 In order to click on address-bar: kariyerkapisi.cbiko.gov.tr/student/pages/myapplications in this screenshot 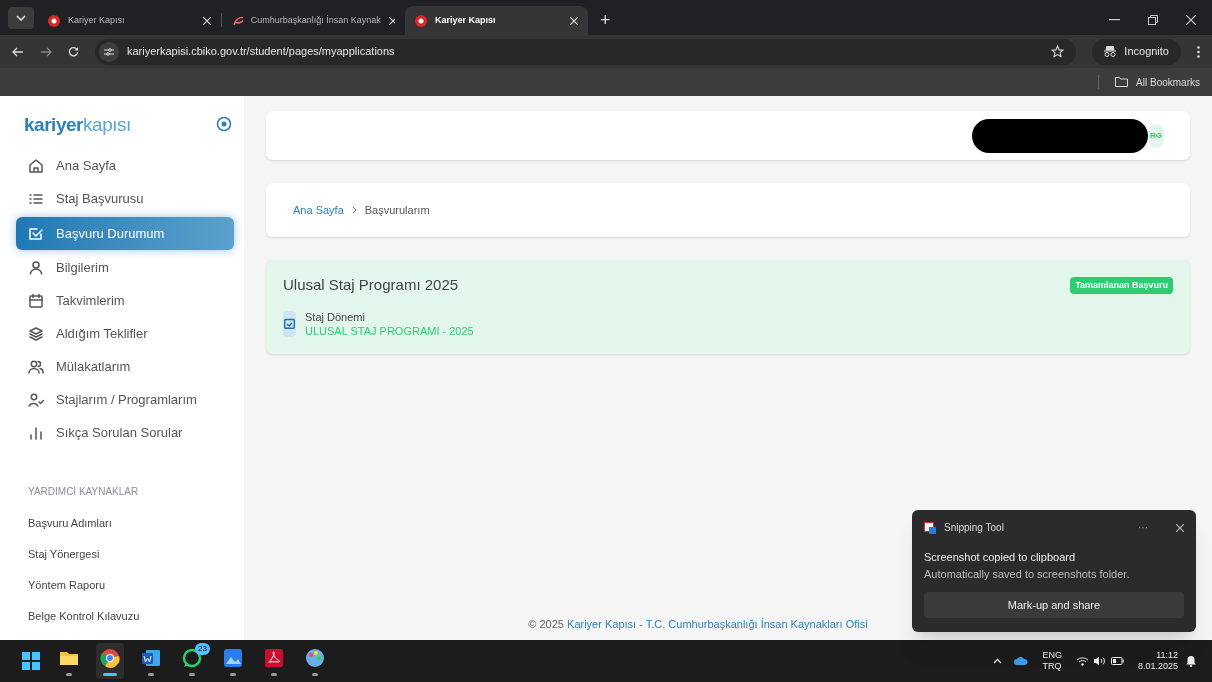, I will do `click(586, 51)`.